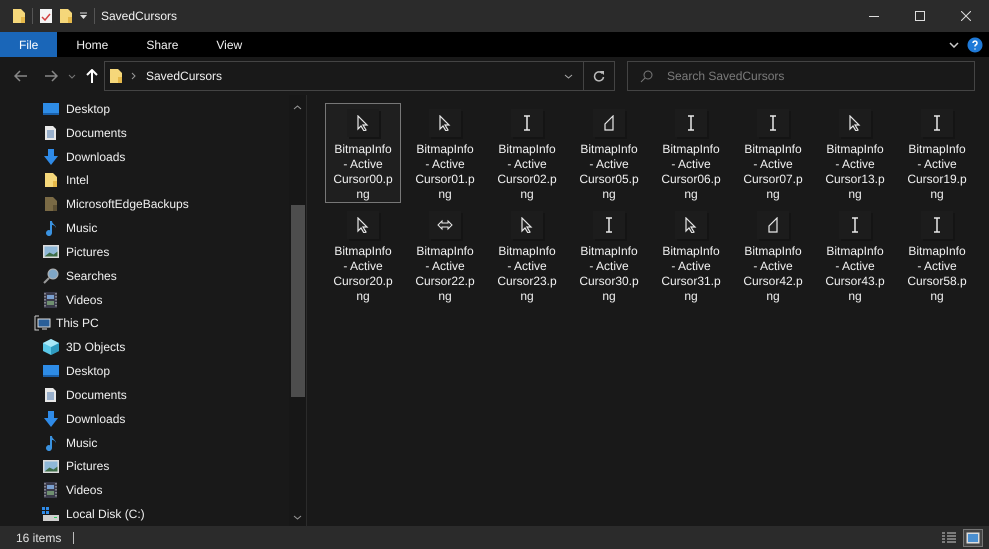 This screenshot has width=989, height=549. What do you see at coordinates (162, 44) in the screenshot?
I see `ribbon-tab: Share` at bounding box center [162, 44].